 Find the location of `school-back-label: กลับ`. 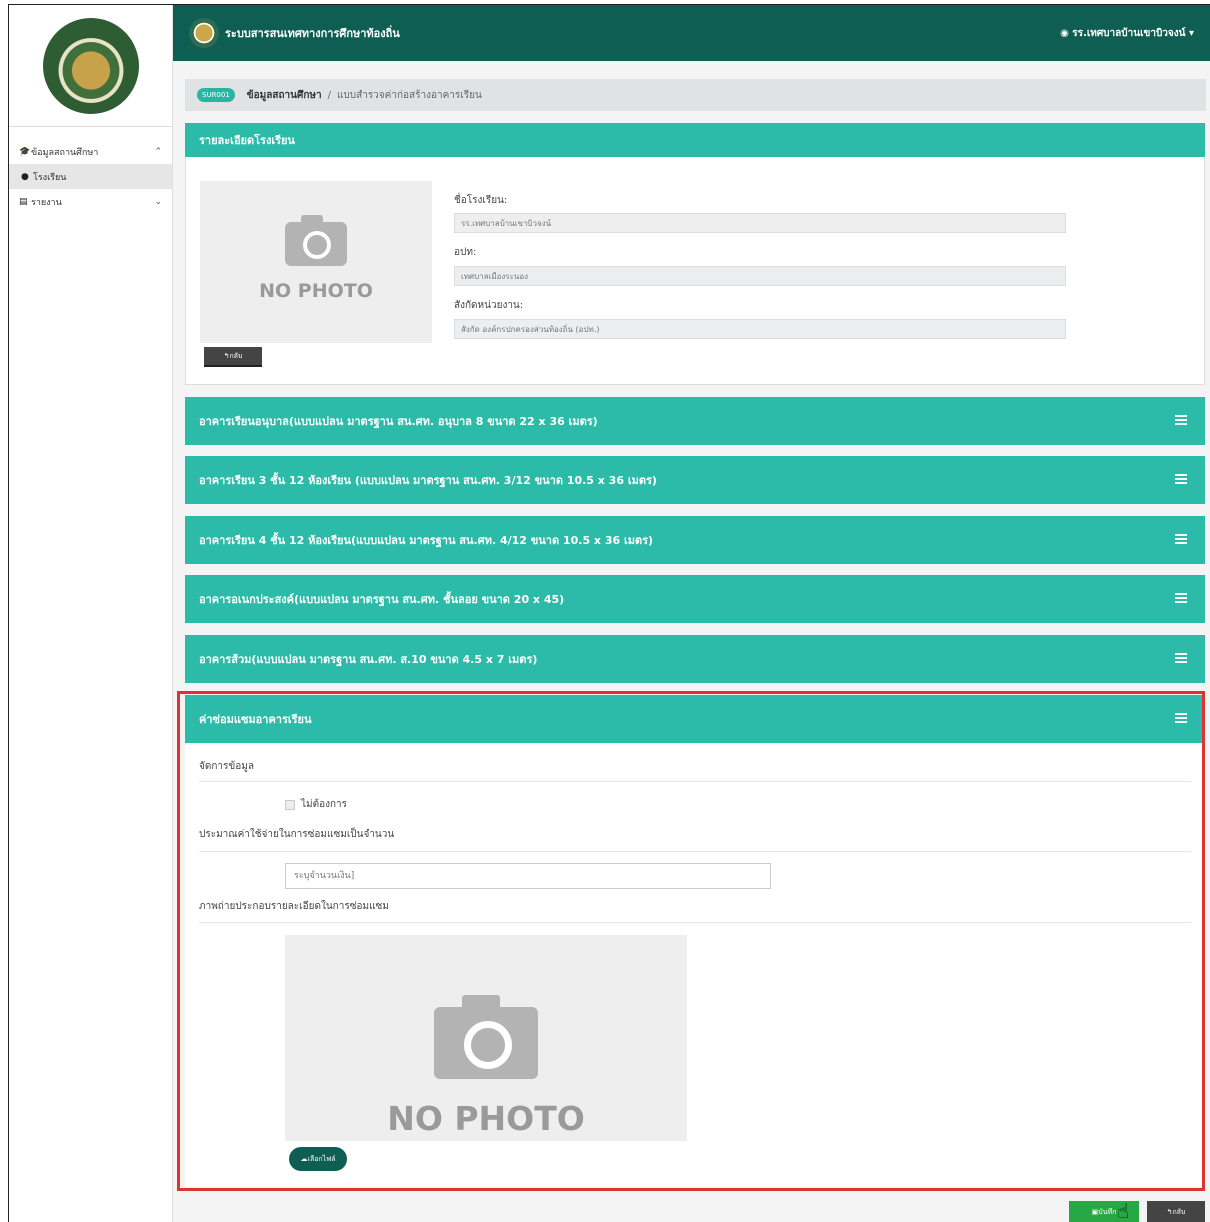

school-back-label: กลับ is located at coordinates (236, 355).